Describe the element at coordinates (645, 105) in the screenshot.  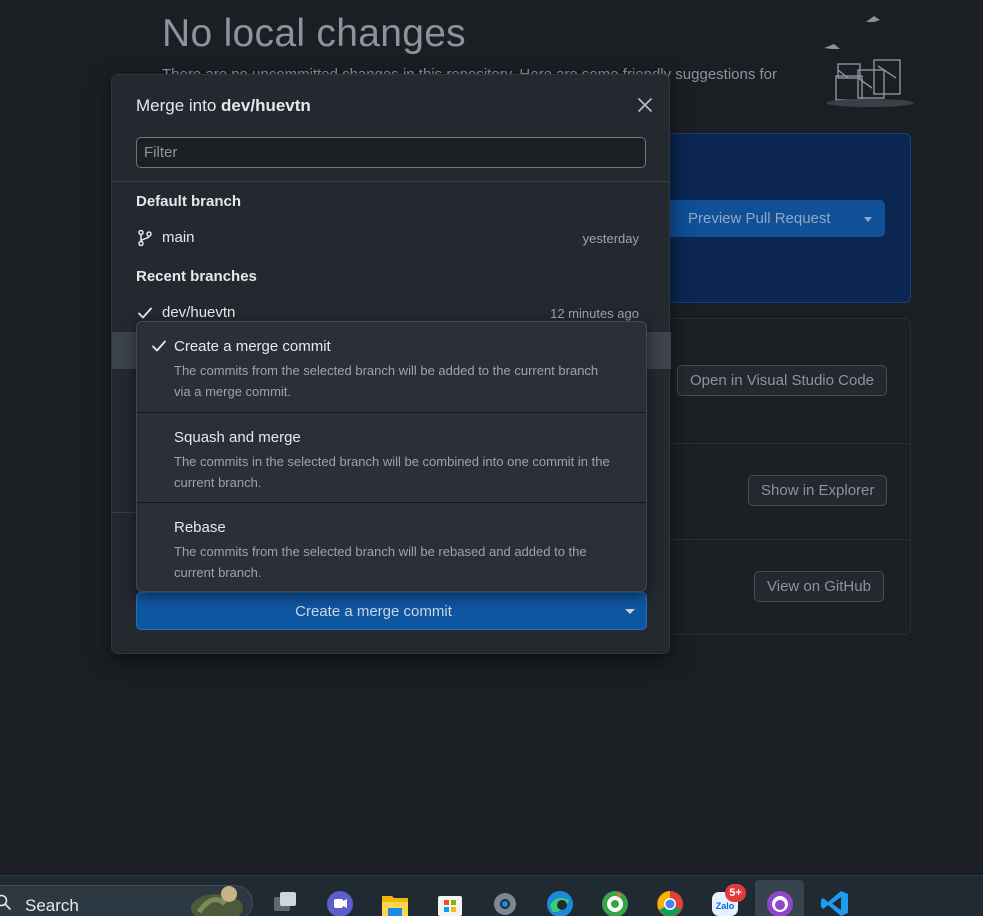
I see `close-icon` at that location.